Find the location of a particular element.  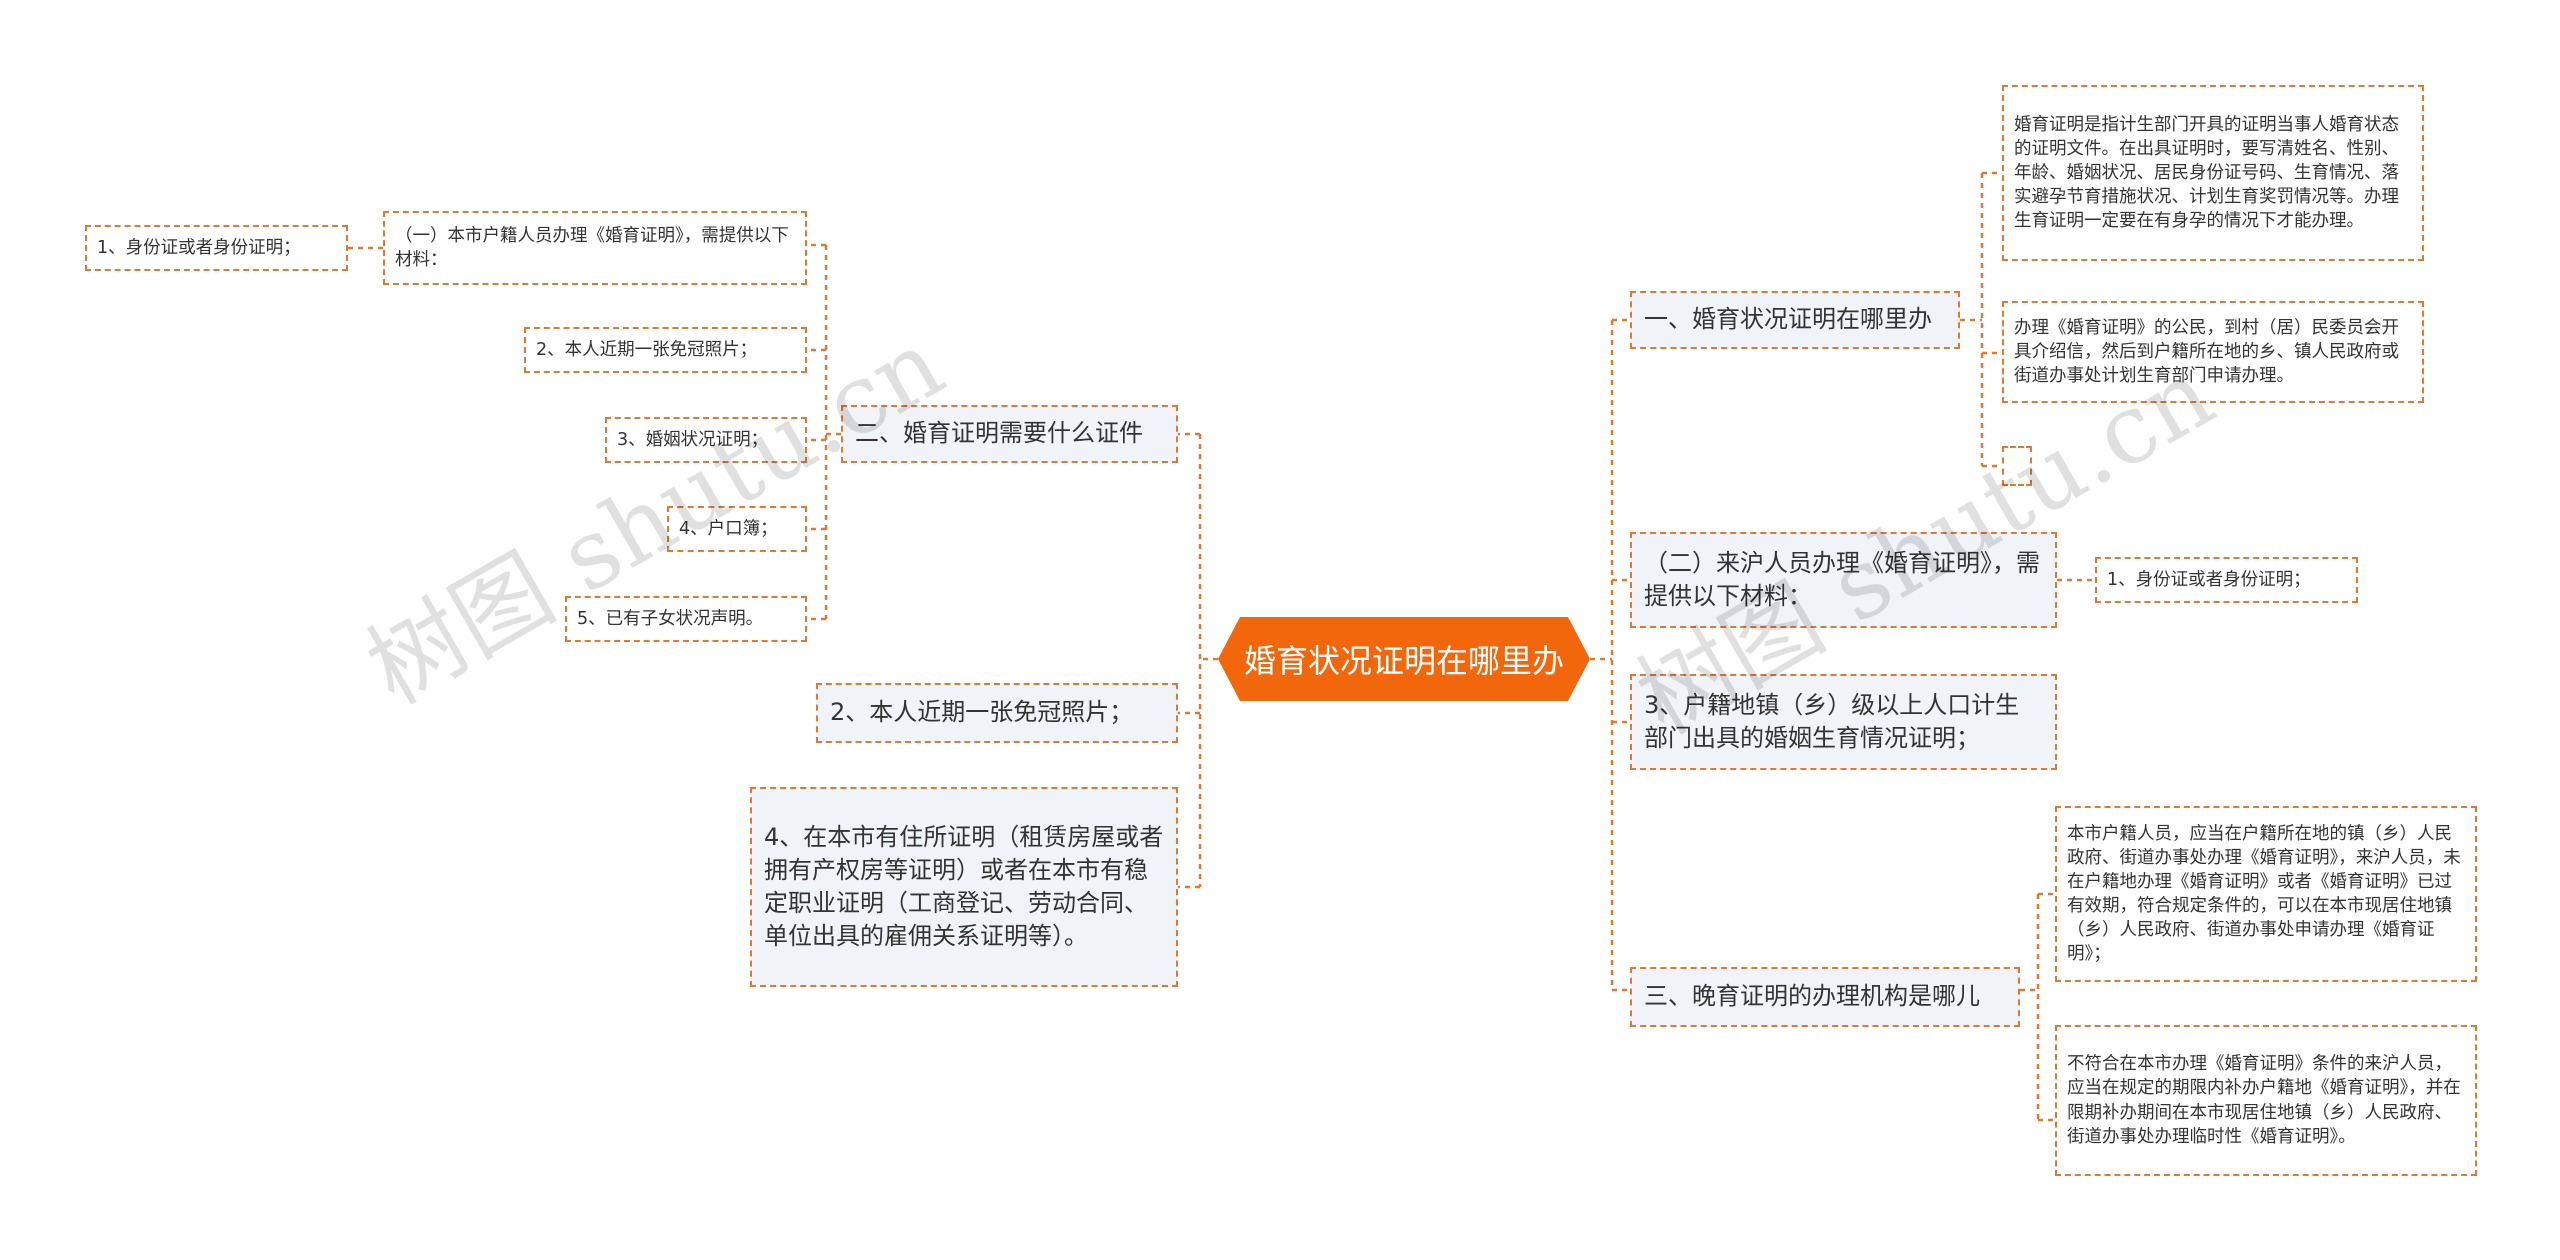

local-children-label: 5、已有子女状况声明。 is located at coordinates (670, 618).